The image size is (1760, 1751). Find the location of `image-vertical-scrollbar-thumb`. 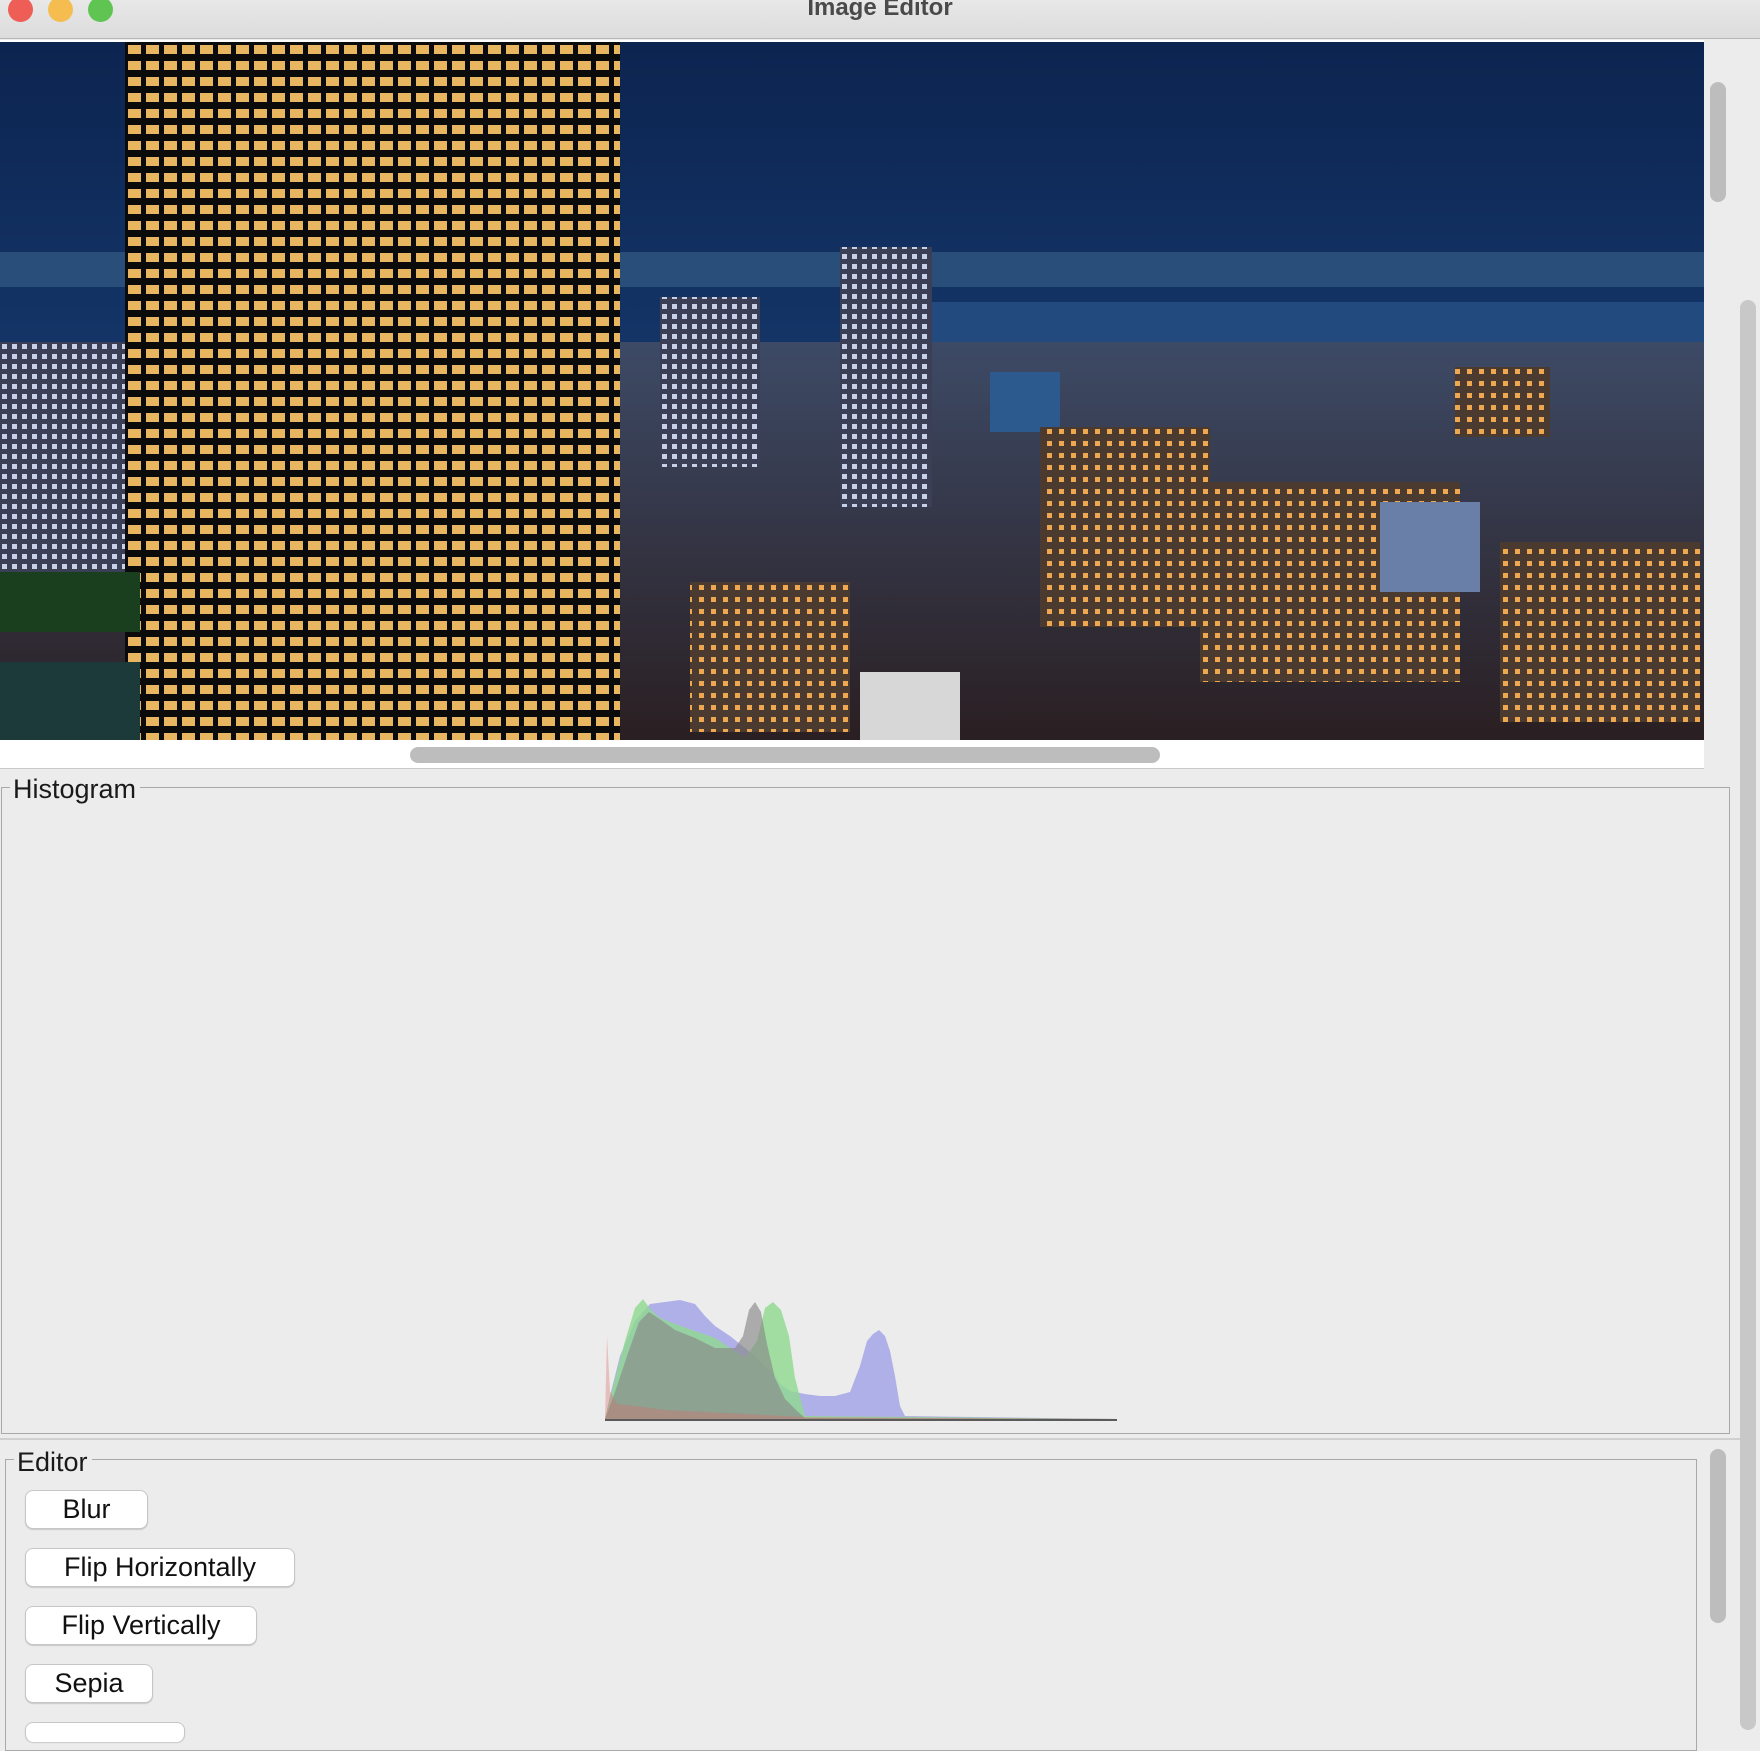

image-vertical-scrollbar-thumb is located at coordinates (1718, 142).